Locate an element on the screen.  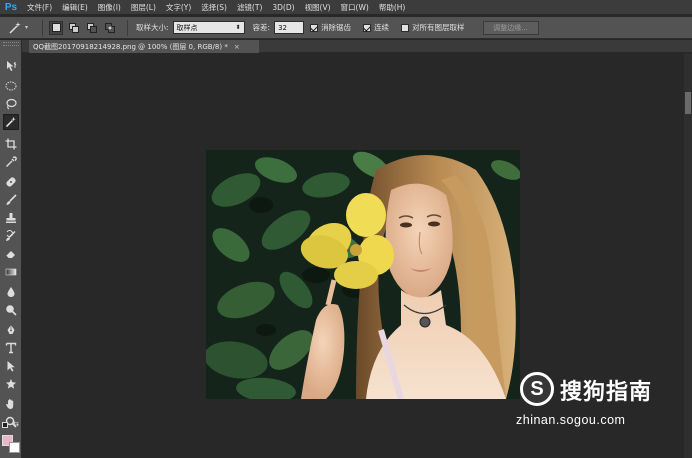
menu-help: 帮助(H) is located at coordinates (392, 7).